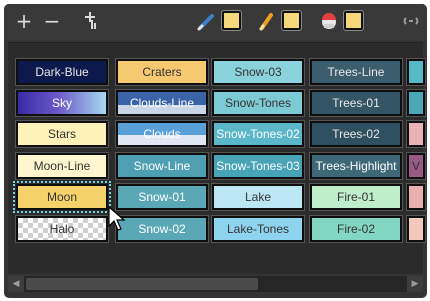 The image size is (430, 301). What do you see at coordinates (62, 166) in the screenshot?
I see `color-swatch: Moon-Line` at bounding box center [62, 166].